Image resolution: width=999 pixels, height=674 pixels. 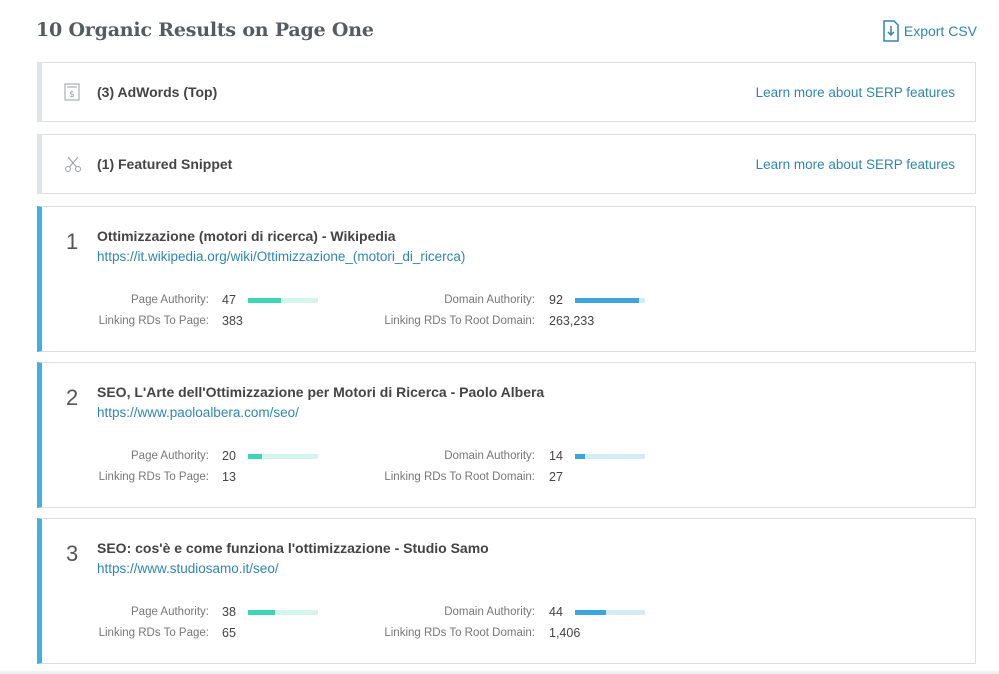 What do you see at coordinates (72, 553) in the screenshot?
I see `result-rank: 3` at bounding box center [72, 553].